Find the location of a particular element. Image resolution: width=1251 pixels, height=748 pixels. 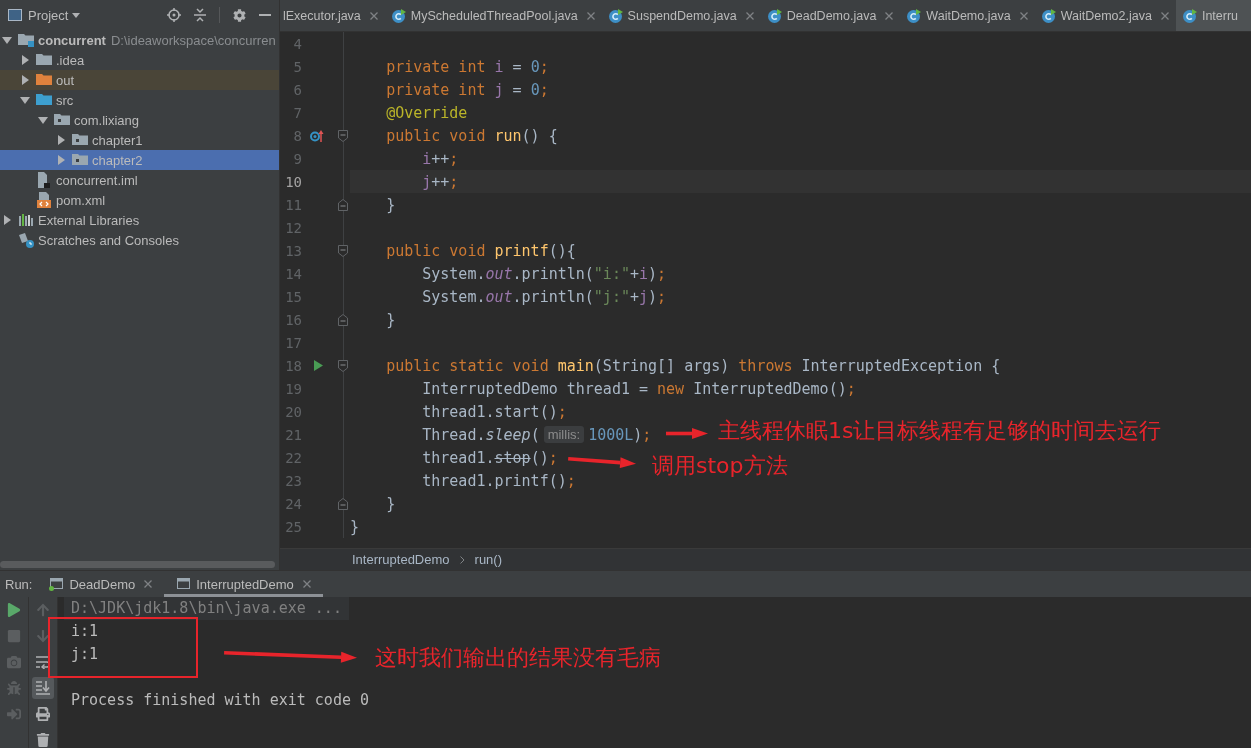

line-number: 6 is located at coordinates (297, 89).